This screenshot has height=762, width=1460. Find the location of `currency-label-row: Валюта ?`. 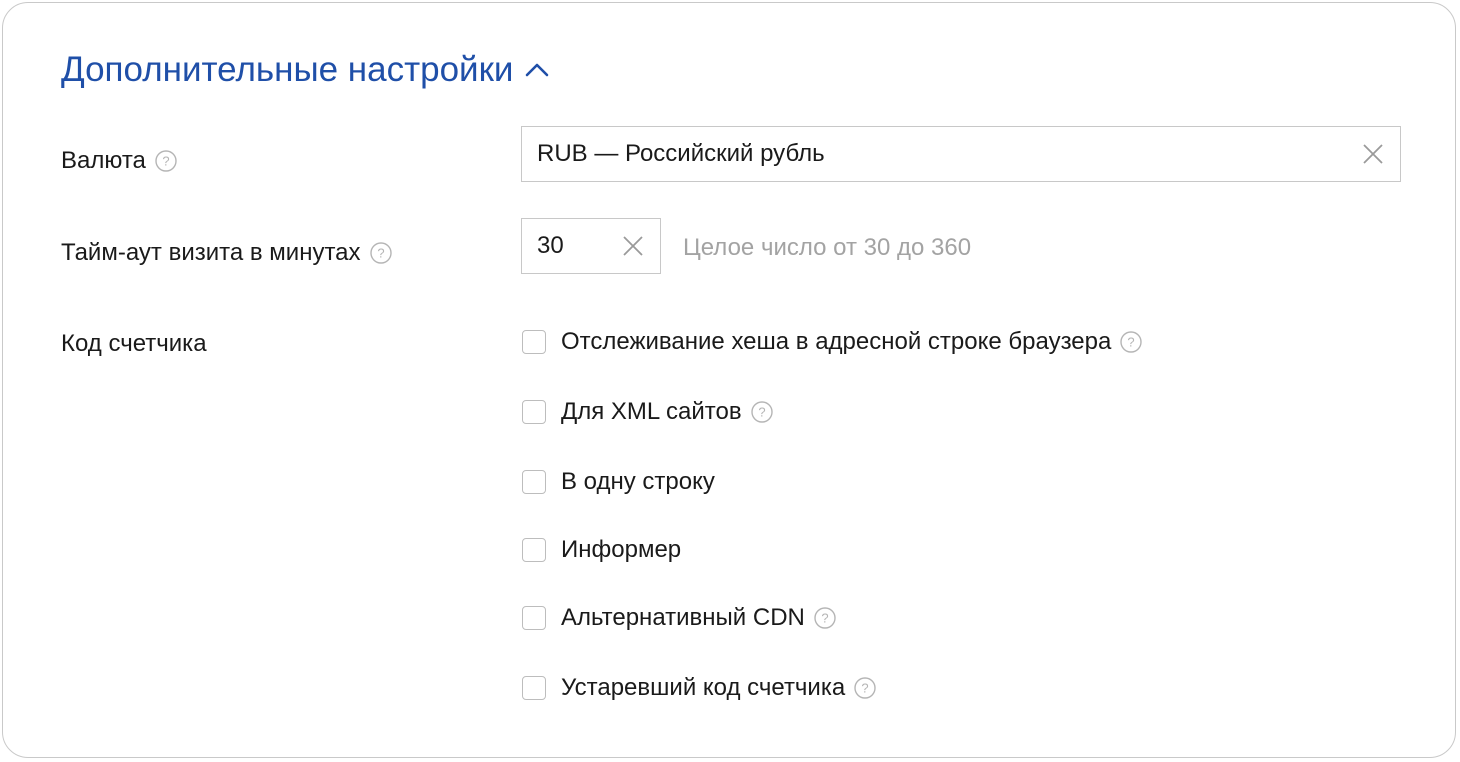

currency-label-row: Валюта ? is located at coordinates (119, 161).